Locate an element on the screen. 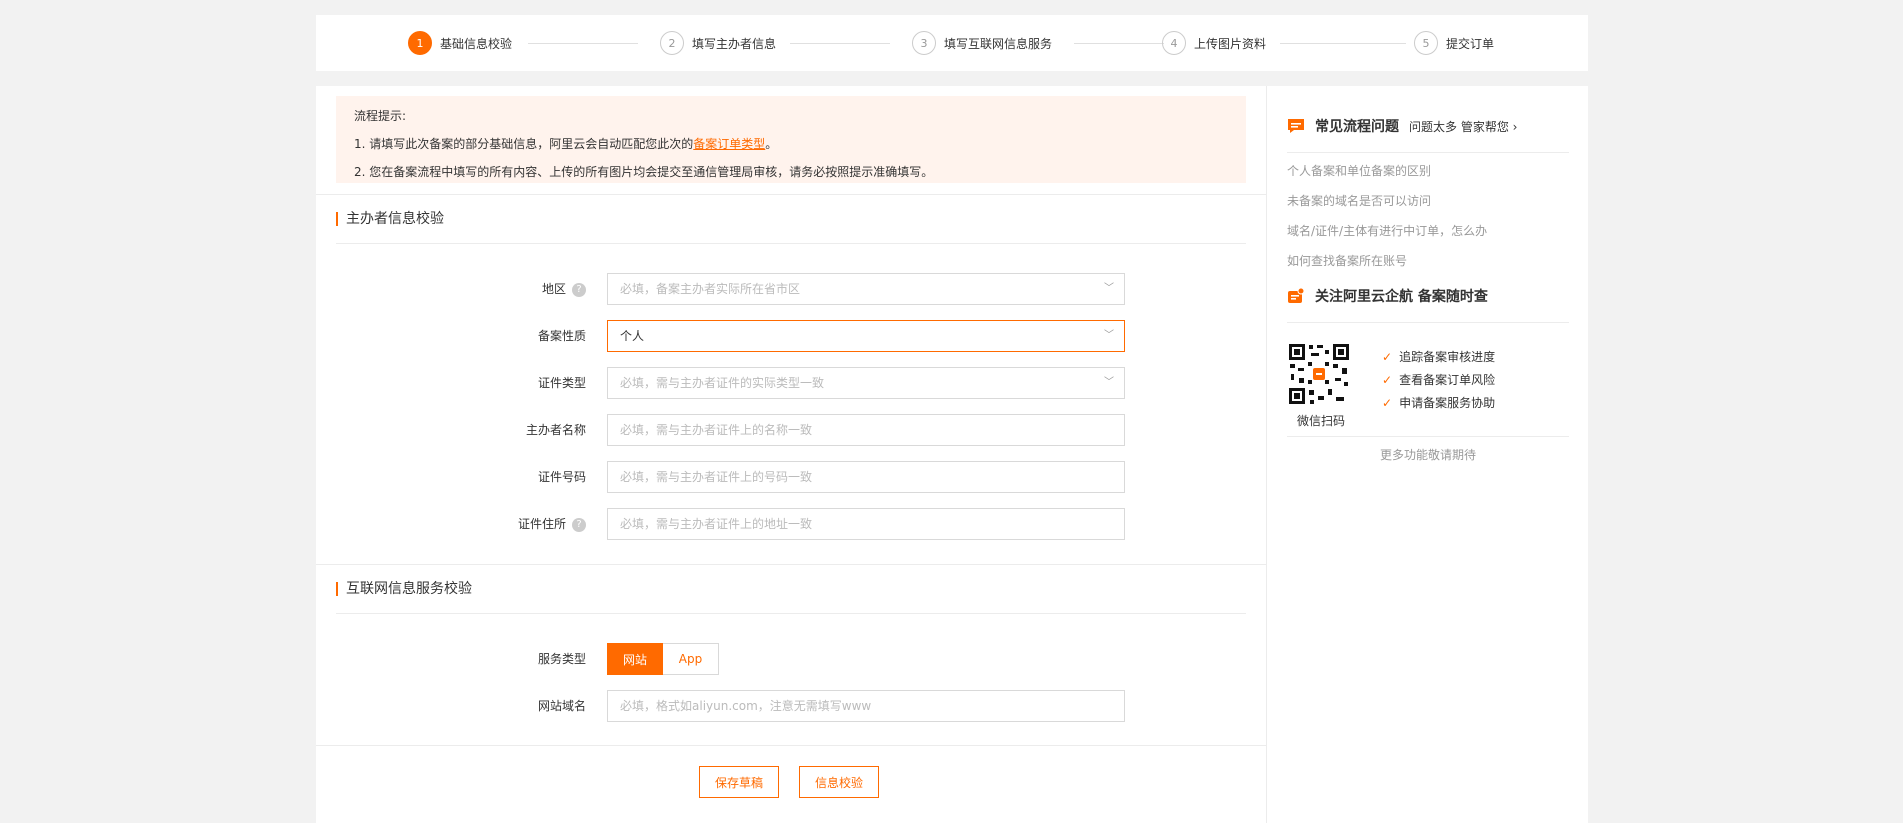 This screenshot has height=823, width=1903. benefit-text: 查看备案订单风险 is located at coordinates (1447, 380).